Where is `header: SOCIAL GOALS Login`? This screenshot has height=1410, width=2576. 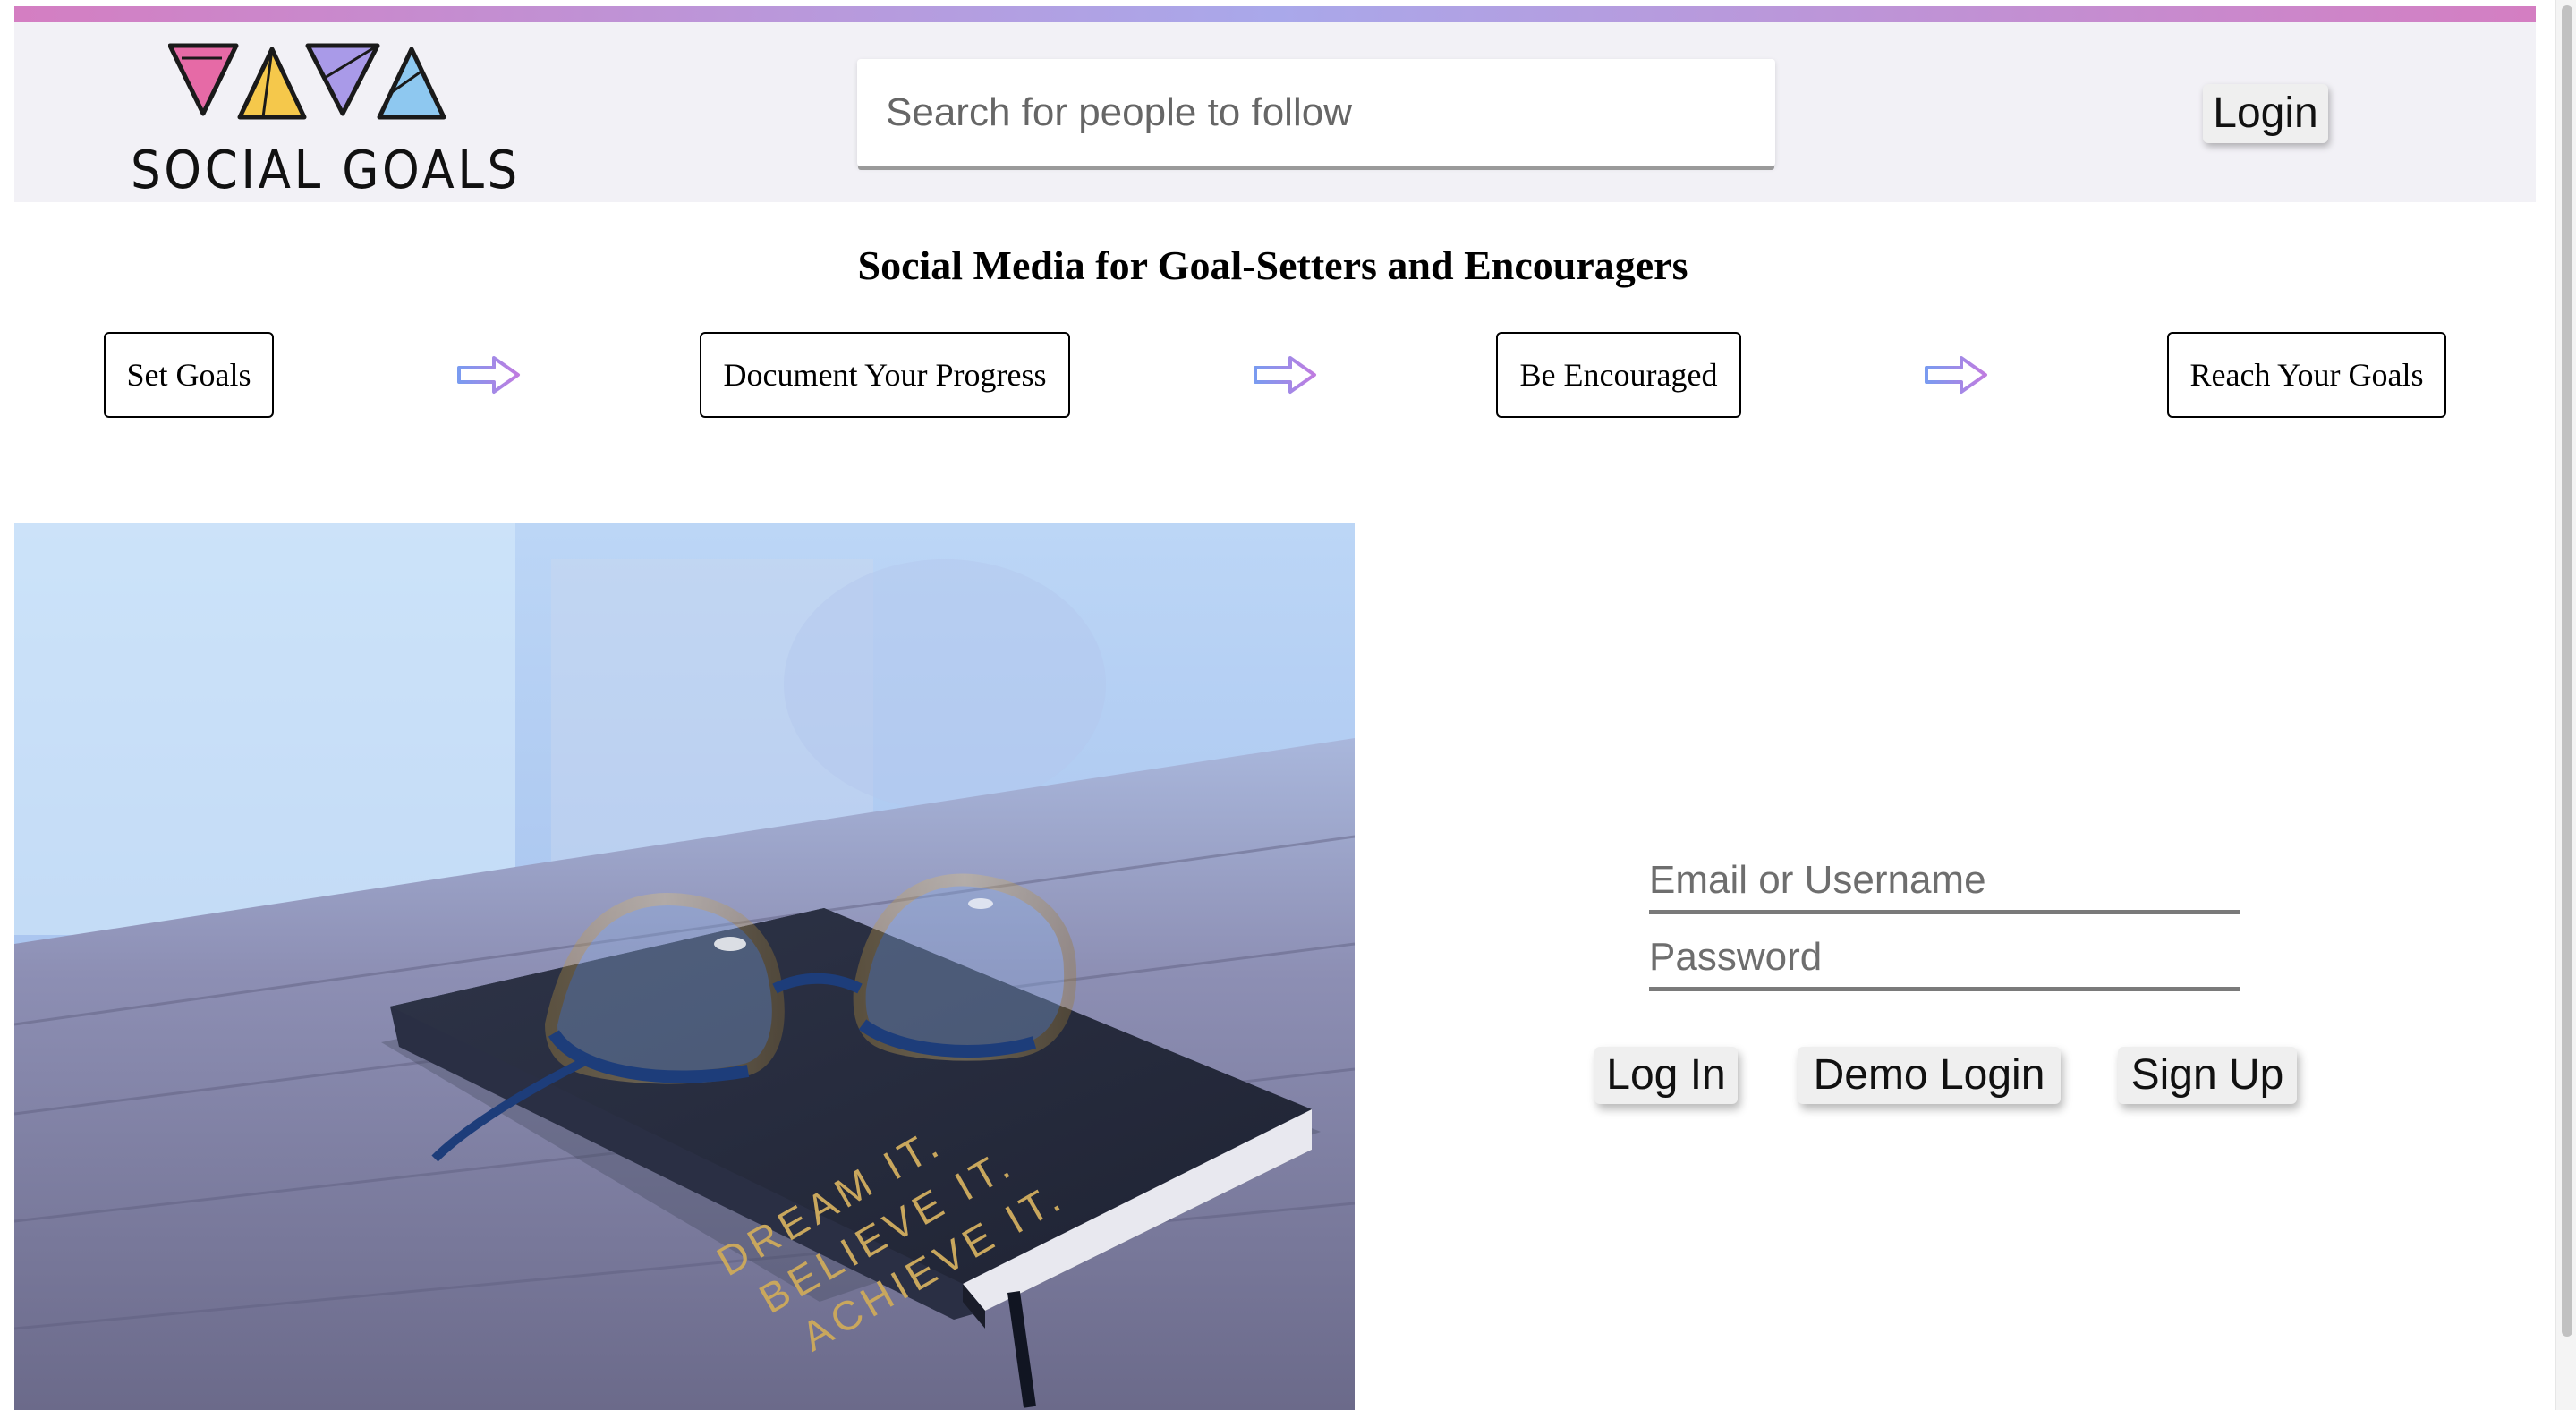
header: SOCIAL GOALS Login is located at coordinates (1275, 112).